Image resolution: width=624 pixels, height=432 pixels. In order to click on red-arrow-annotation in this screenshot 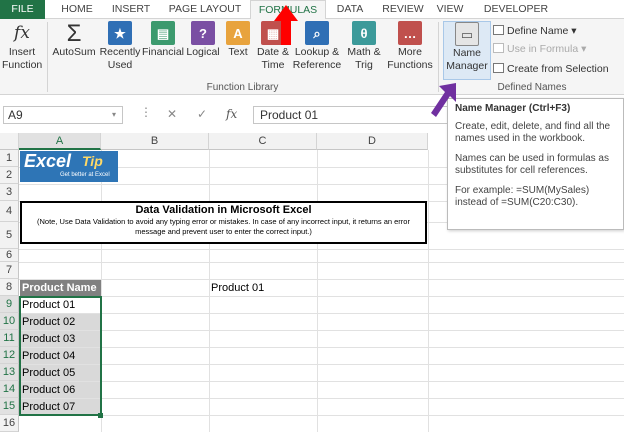, I will do `click(286, 25)`.